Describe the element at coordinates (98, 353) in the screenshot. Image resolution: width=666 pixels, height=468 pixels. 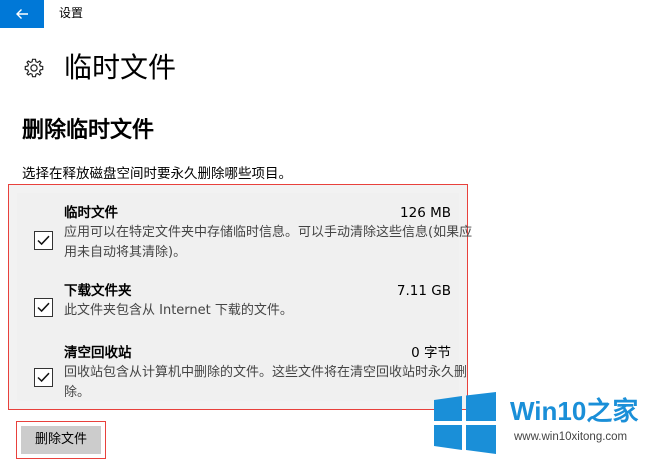
I see `item-name: 清空回收站` at that location.